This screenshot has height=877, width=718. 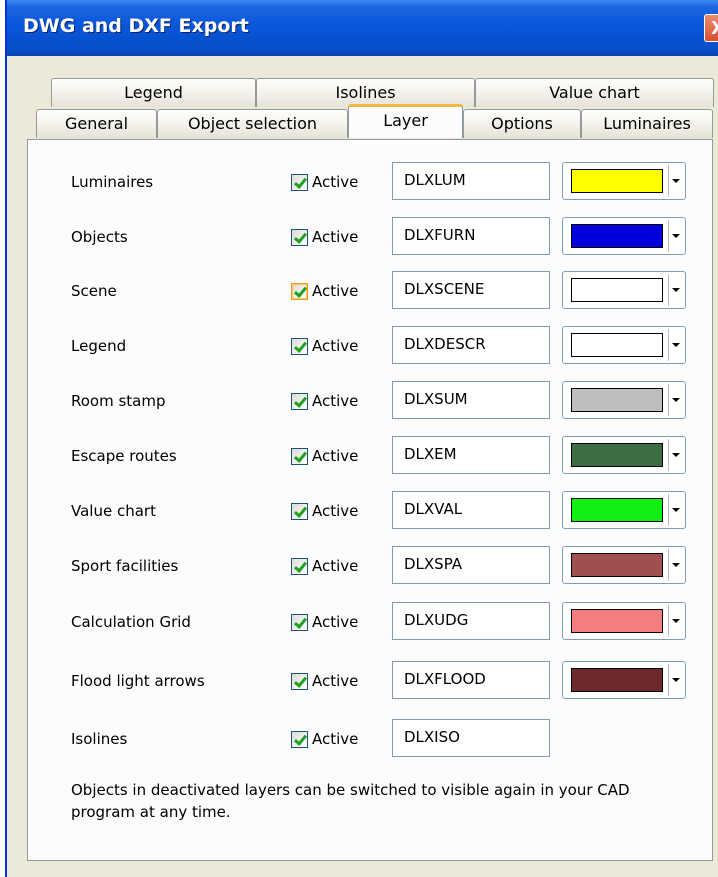 I want to click on layer-name-input-calculation-grid: DLXUDG, so click(x=471, y=621).